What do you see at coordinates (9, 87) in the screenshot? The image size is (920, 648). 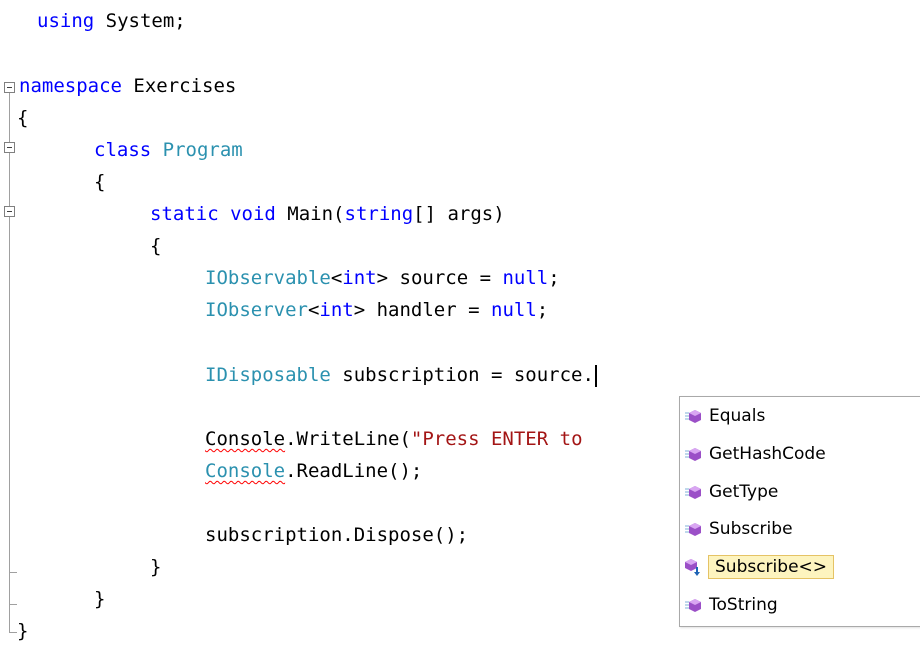 I see `collapse-namespace-icon` at bounding box center [9, 87].